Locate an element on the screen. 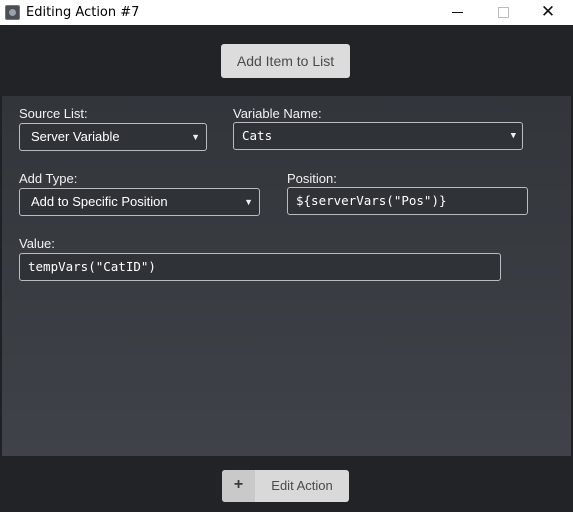 Image resolution: width=573 pixels, height=512 pixels. bottom-toolbar: + Edit Action is located at coordinates (286, 484).